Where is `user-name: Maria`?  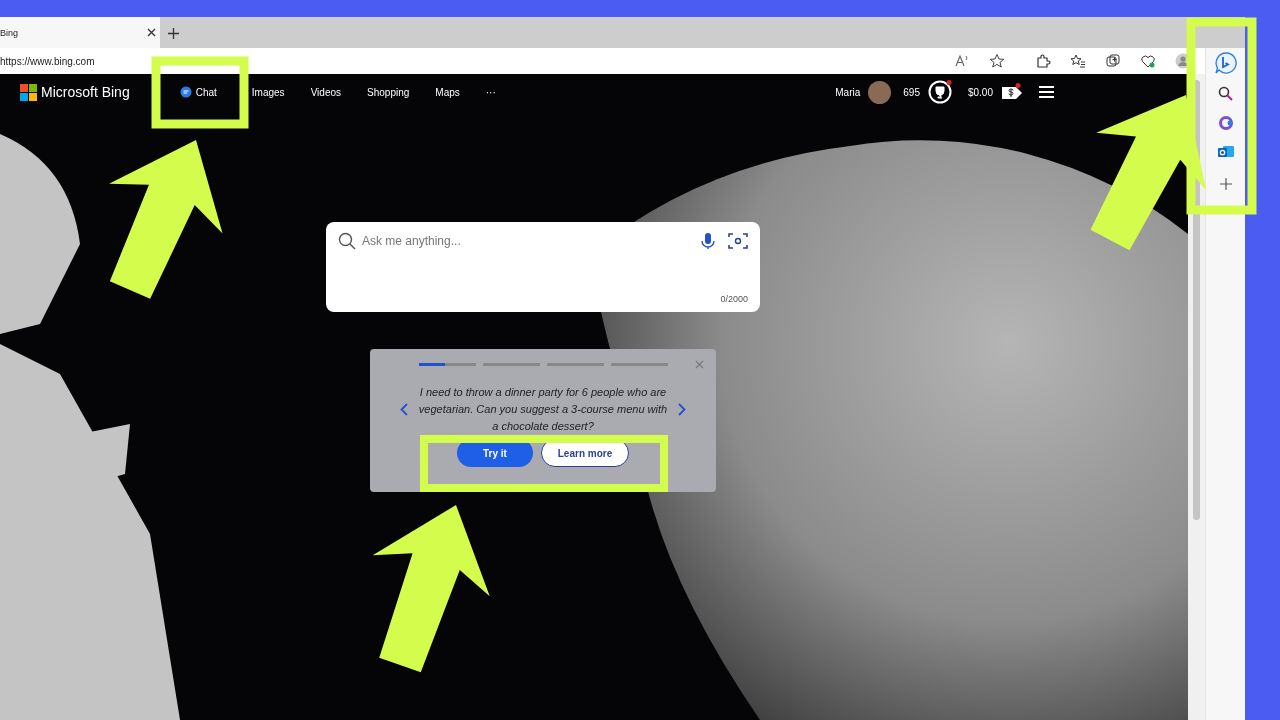 user-name: Maria is located at coordinates (848, 92).